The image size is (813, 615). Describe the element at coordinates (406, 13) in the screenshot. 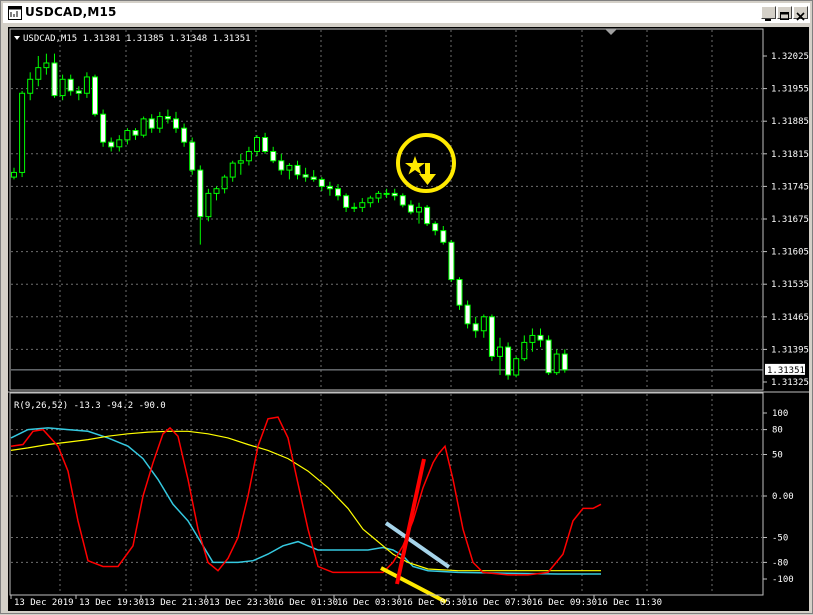

I see `title-bar: USDCAD,M15` at that location.